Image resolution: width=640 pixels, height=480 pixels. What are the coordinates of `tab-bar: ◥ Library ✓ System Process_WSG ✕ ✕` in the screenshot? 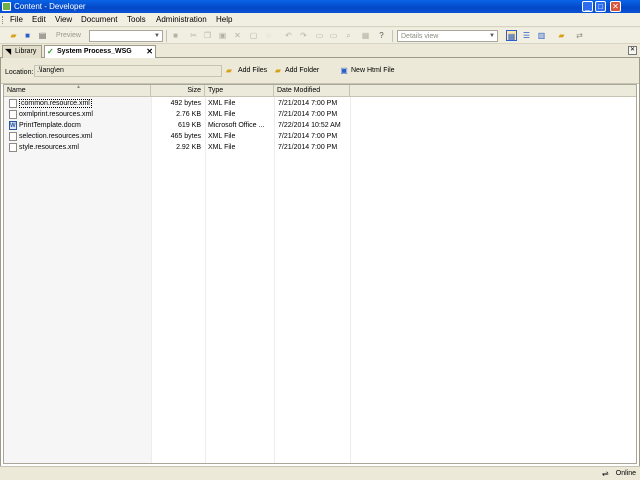 It's located at (320, 51).